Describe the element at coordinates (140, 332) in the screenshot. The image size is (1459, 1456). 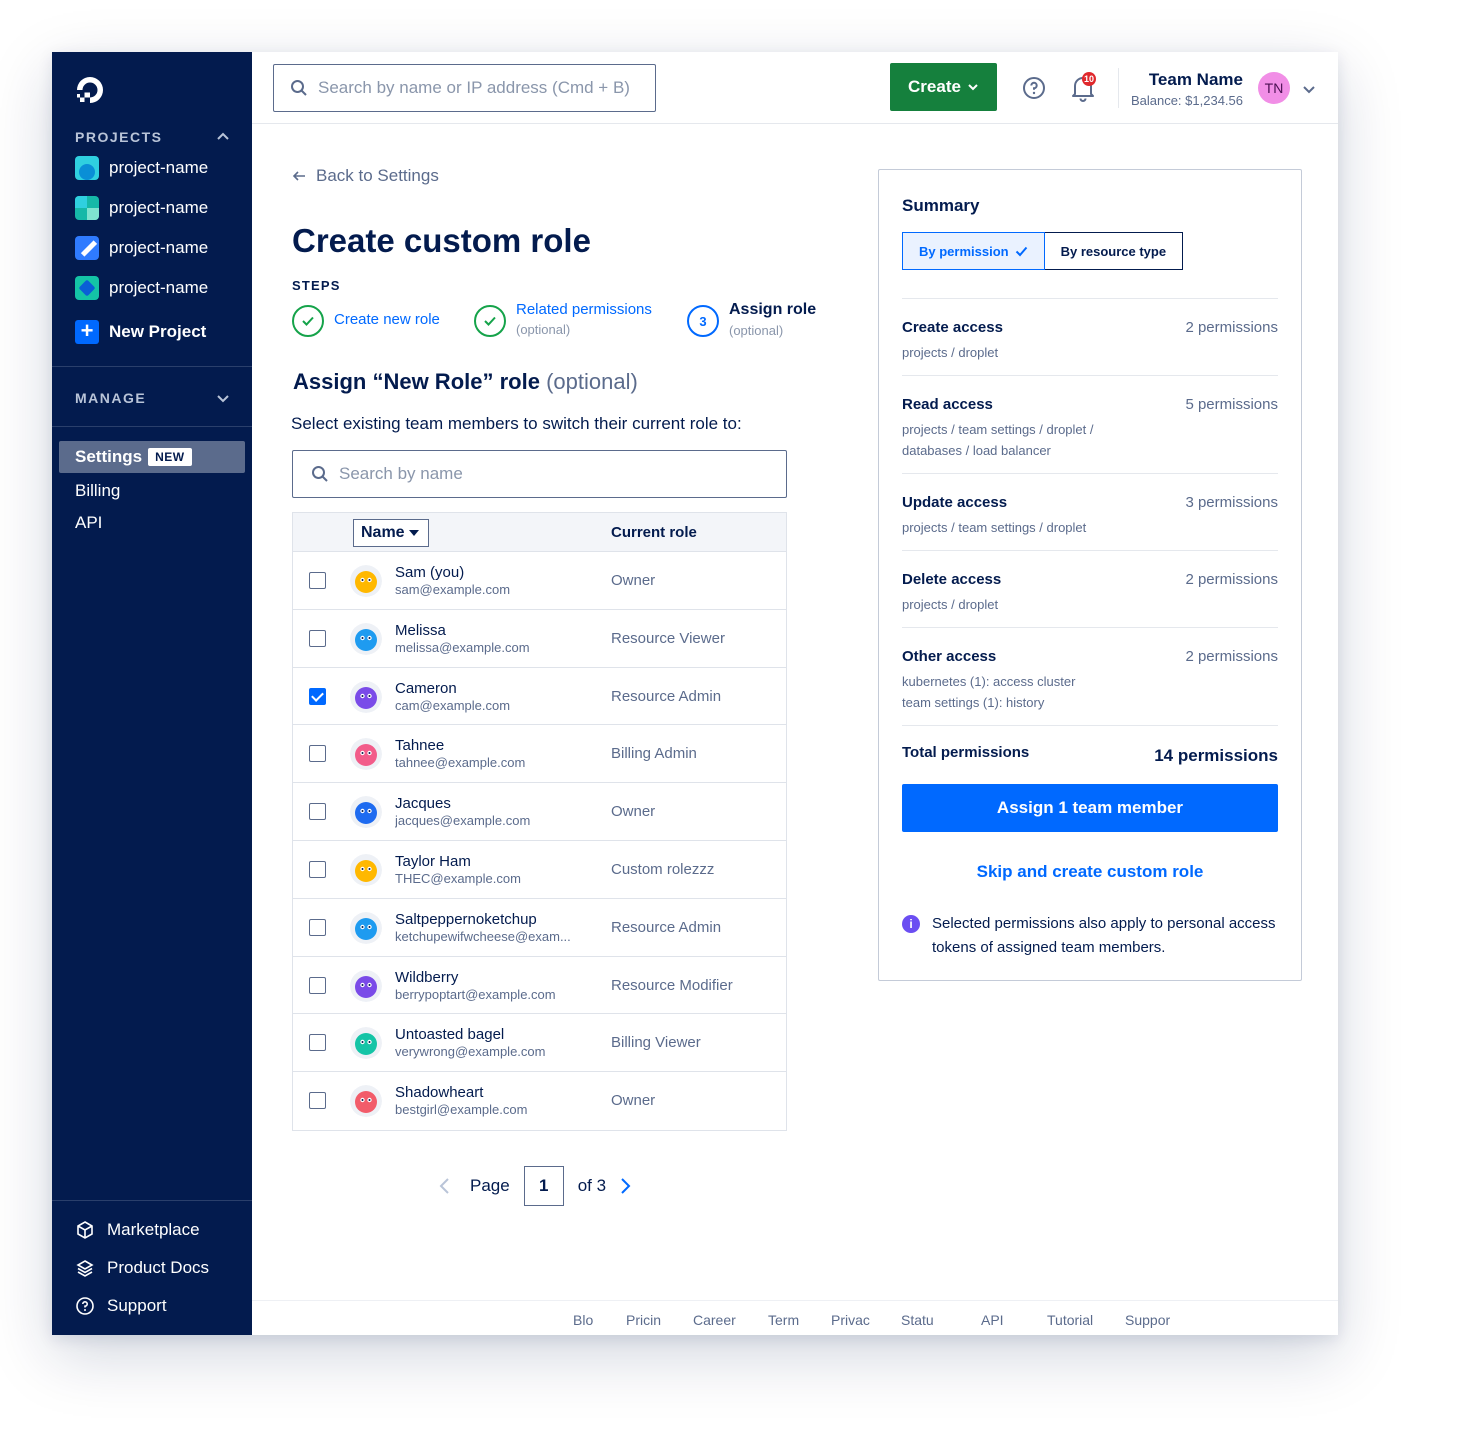
I see `new-project-button: + New Project` at that location.